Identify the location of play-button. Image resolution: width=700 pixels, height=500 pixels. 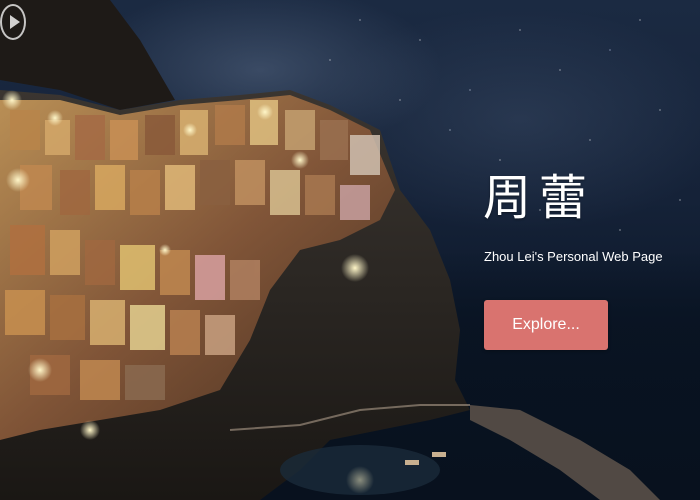
(13, 22).